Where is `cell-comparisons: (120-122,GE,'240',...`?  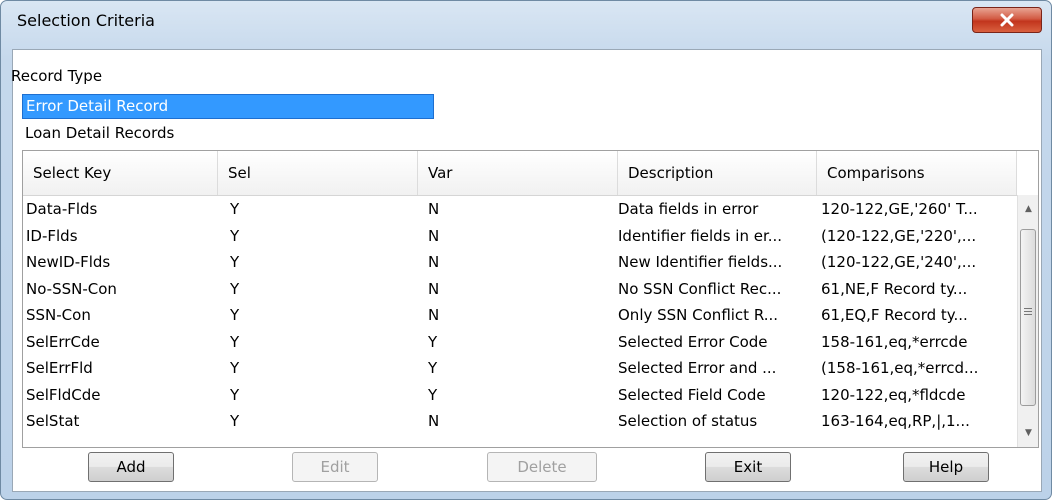 cell-comparisons: (120-122,GE,'240',... is located at coordinates (899, 262).